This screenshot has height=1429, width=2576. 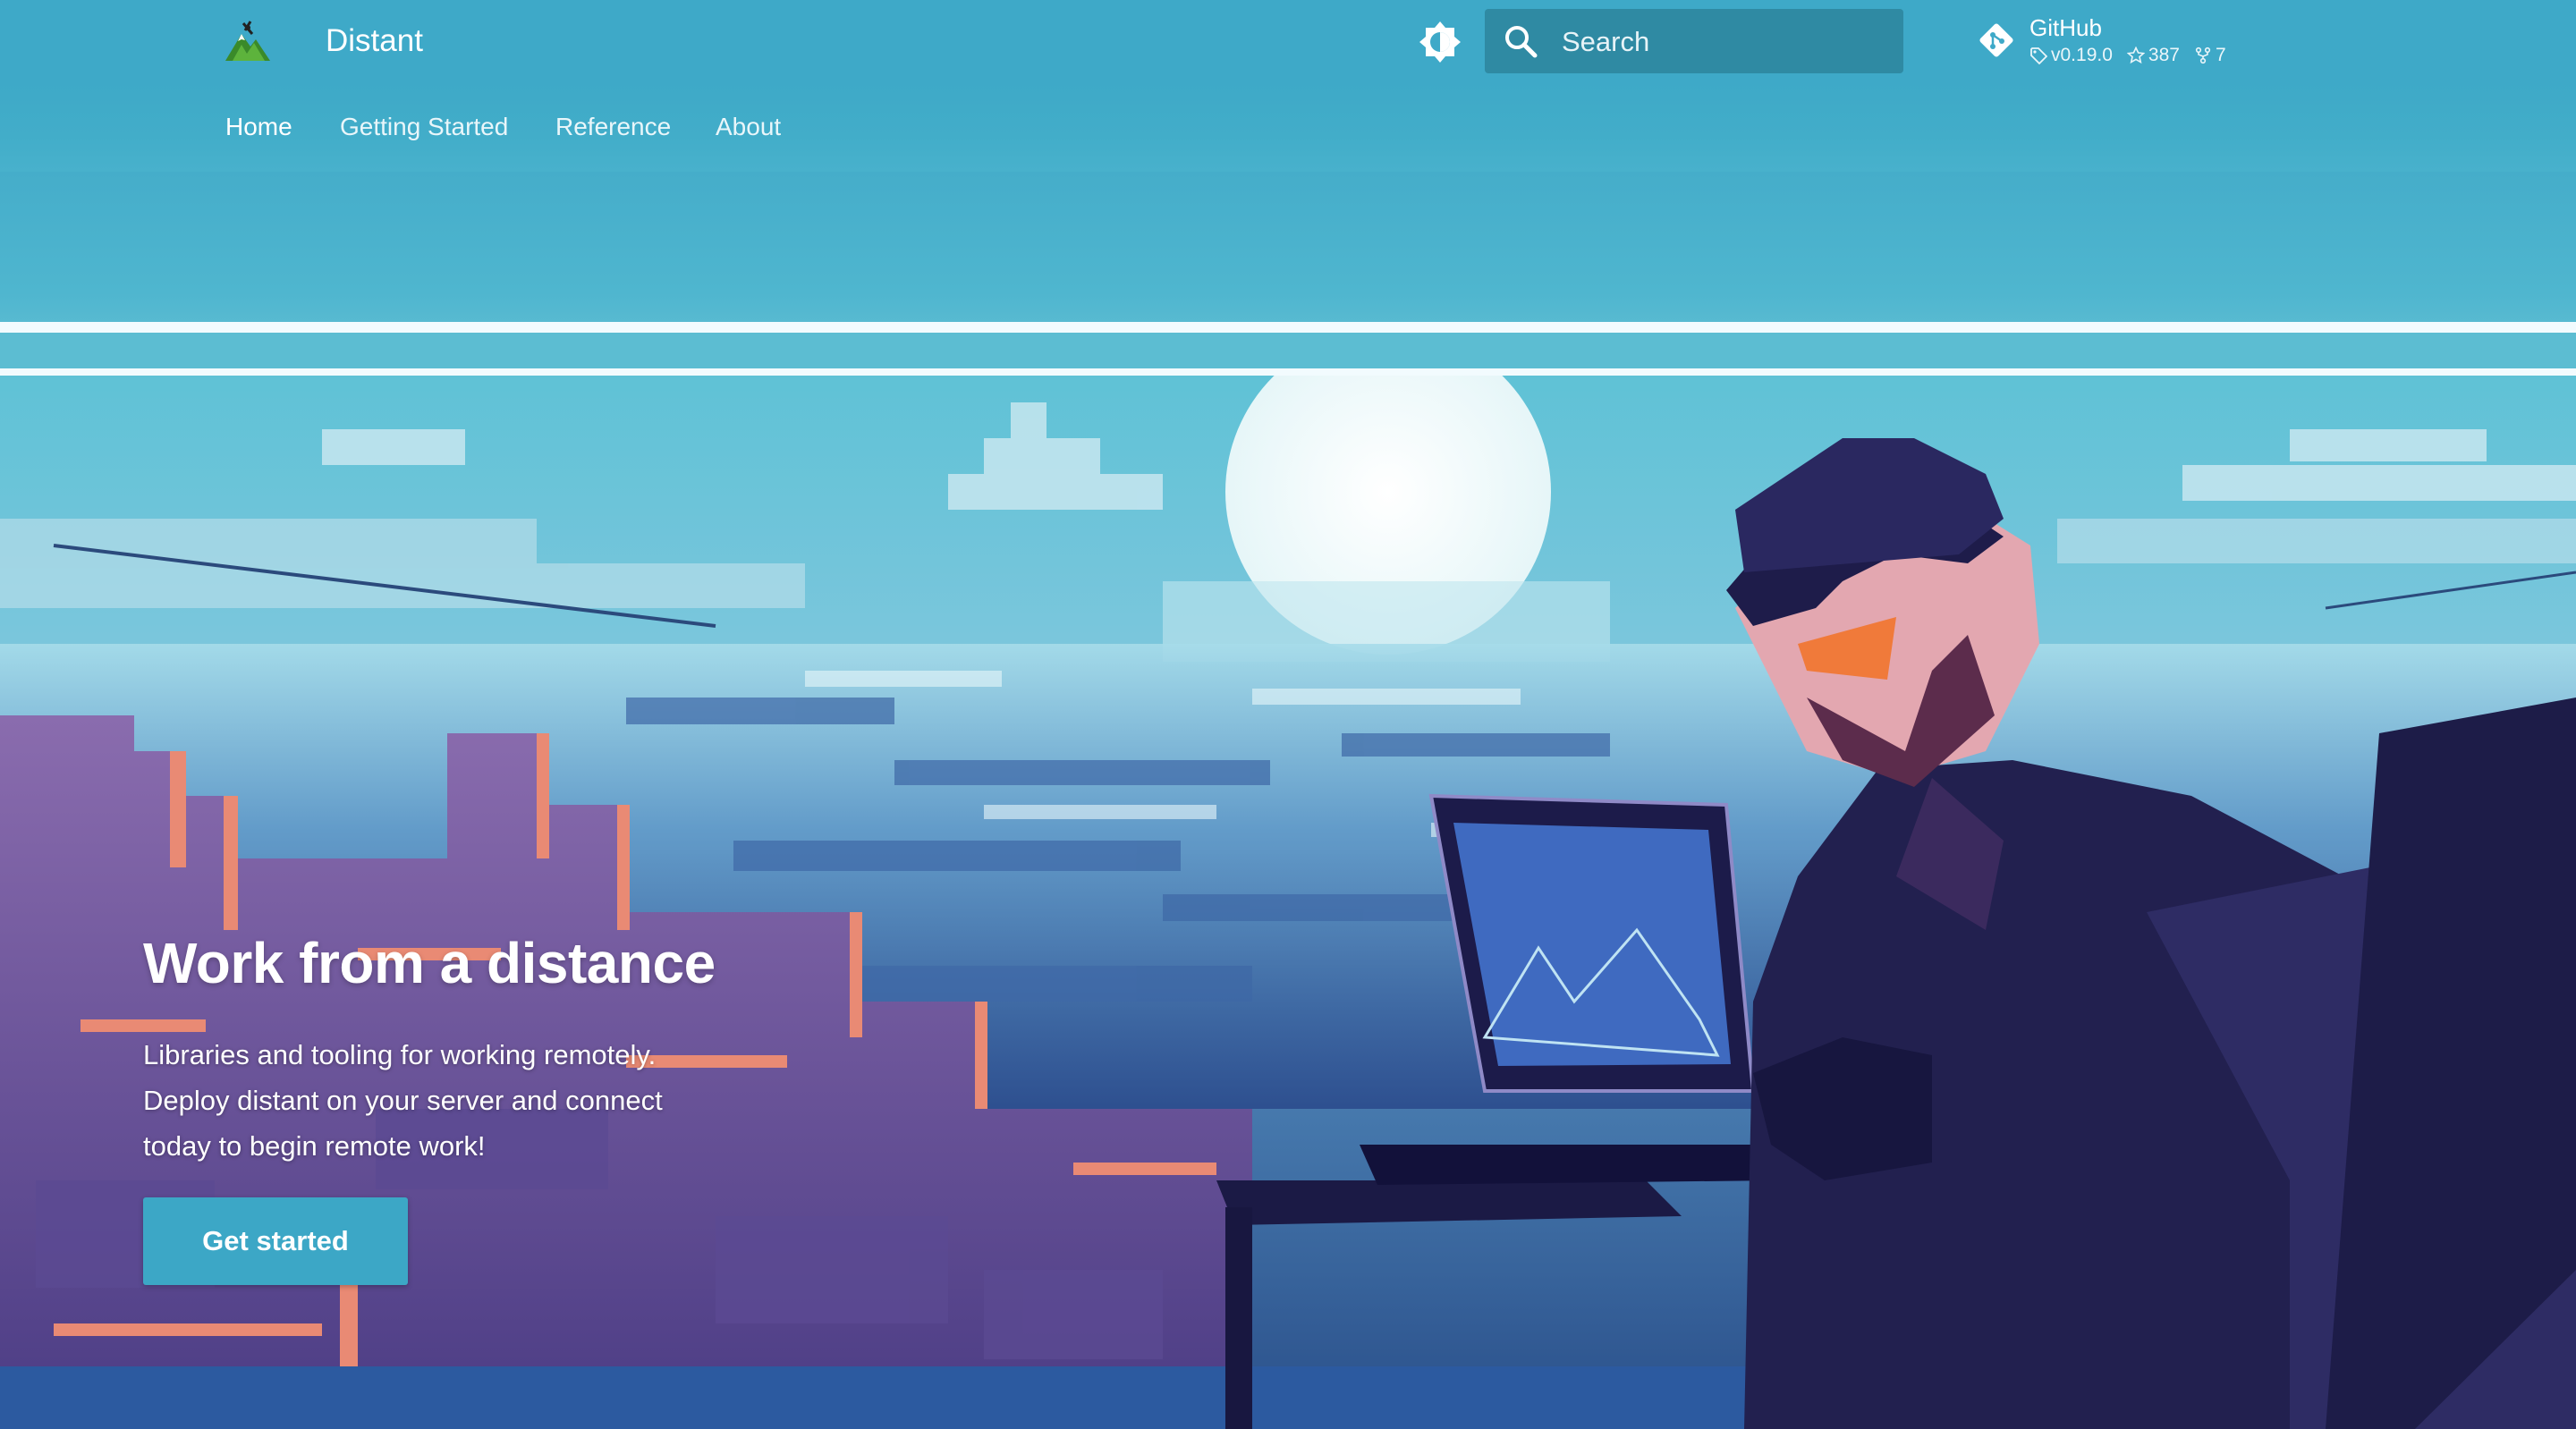 What do you see at coordinates (275, 1241) in the screenshot?
I see `get-started-button: Get started` at bounding box center [275, 1241].